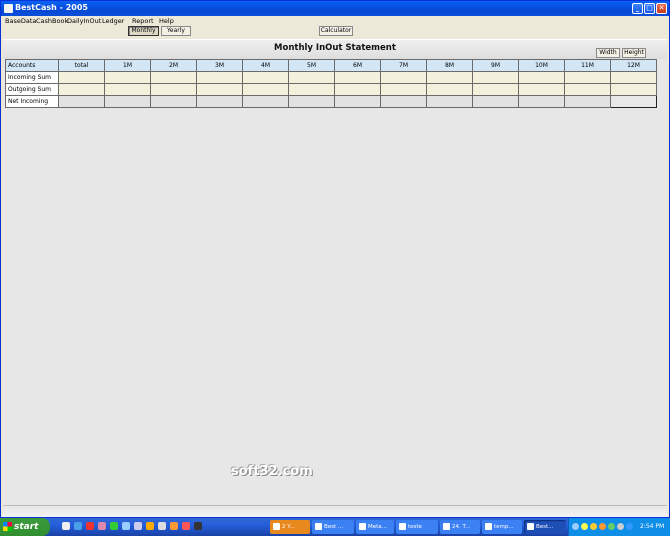 The width and height of the screenshot is (670, 536). What do you see at coordinates (81, 65) in the screenshot?
I see `column-header: total` at bounding box center [81, 65].